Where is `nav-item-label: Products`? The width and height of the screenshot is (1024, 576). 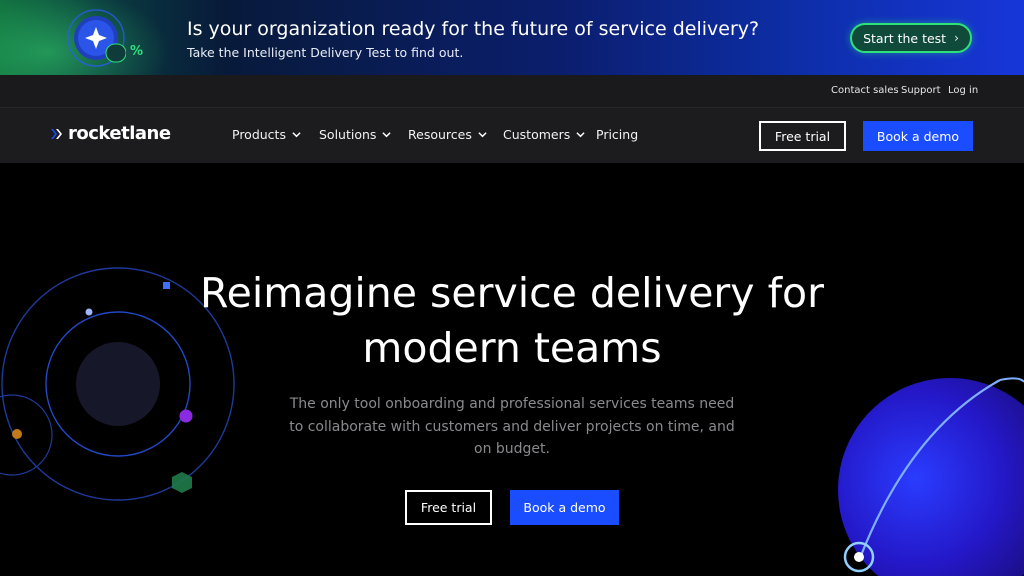 nav-item-label: Products is located at coordinates (259, 134).